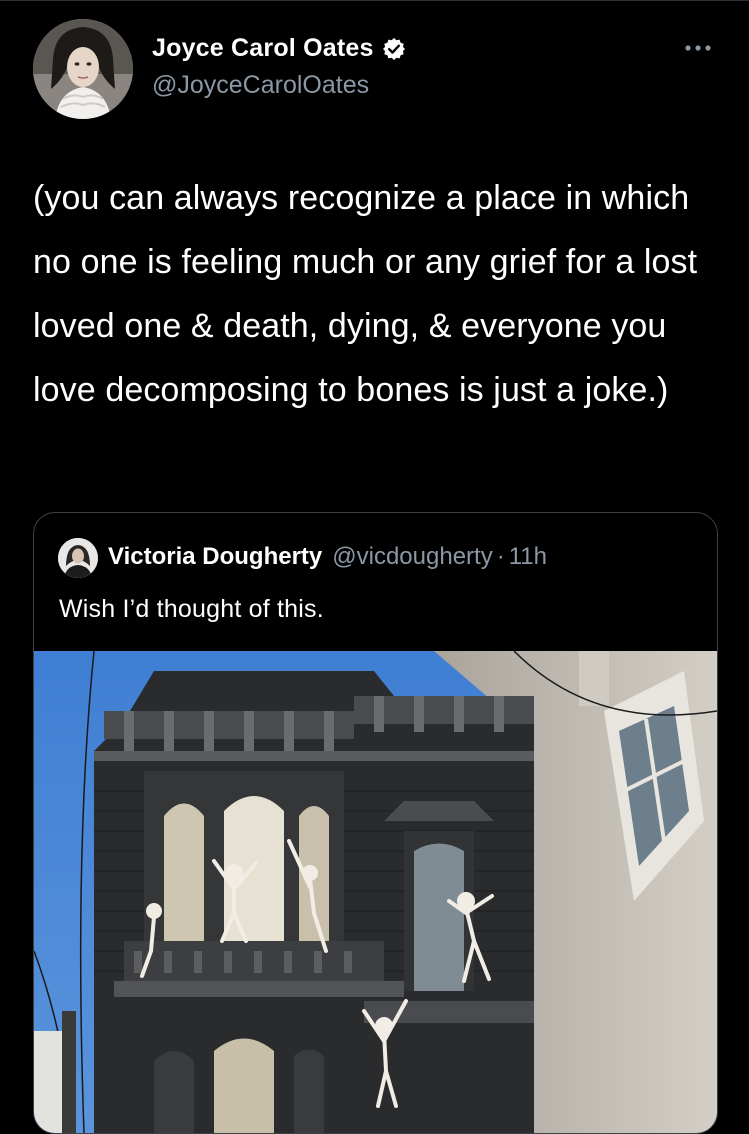 The image size is (749, 1134). What do you see at coordinates (83, 69) in the screenshot?
I see `author-avatar` at bounding box center [83, 69].